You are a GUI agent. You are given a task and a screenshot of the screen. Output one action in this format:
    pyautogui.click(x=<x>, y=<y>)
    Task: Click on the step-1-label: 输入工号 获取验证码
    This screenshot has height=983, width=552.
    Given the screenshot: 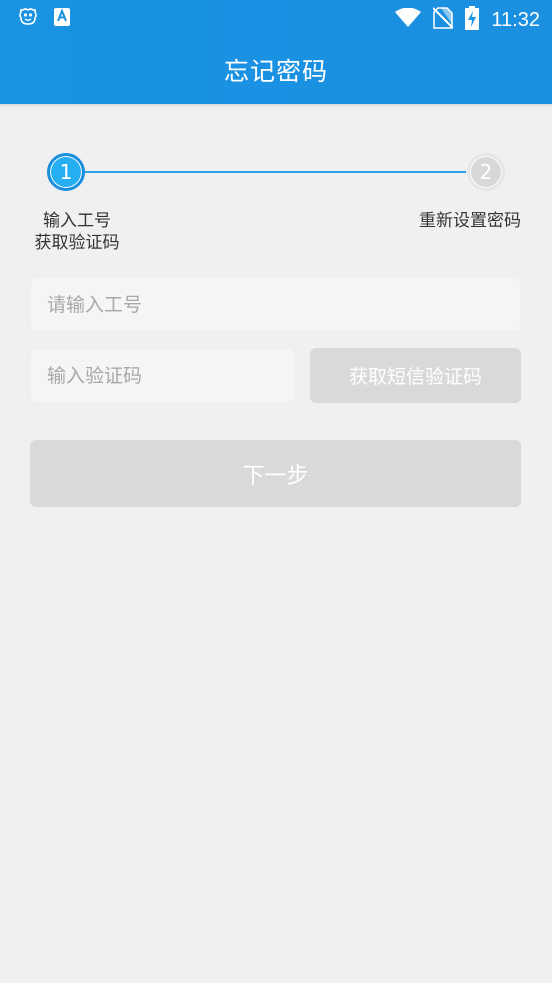 What is the action you would take?
    pyautogui.click(x=77, y=232)
    